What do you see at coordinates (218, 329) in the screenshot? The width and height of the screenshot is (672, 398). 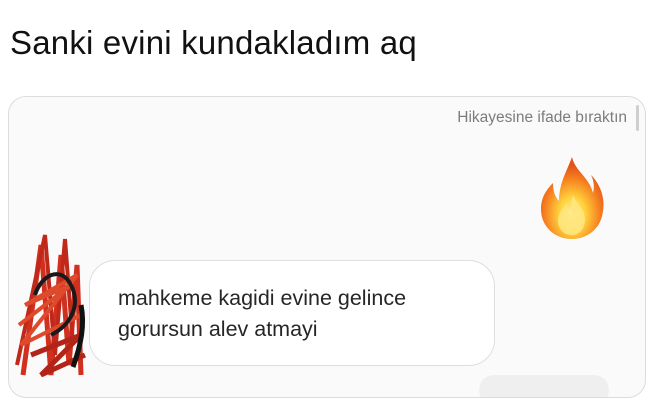 I see `message-line-2: gorursun alev atmayi` at bounding box center [218, 329].